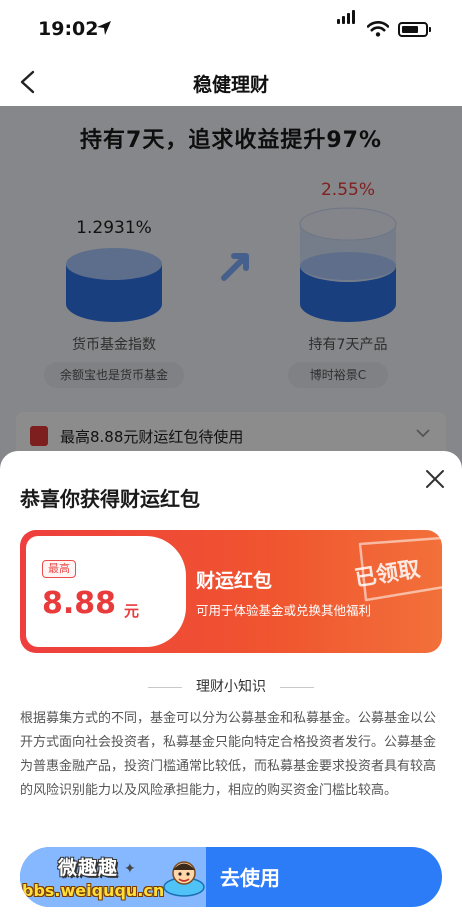 The image size is (462, 920). I want to click on status-time: 19:02, so click(68, 29).